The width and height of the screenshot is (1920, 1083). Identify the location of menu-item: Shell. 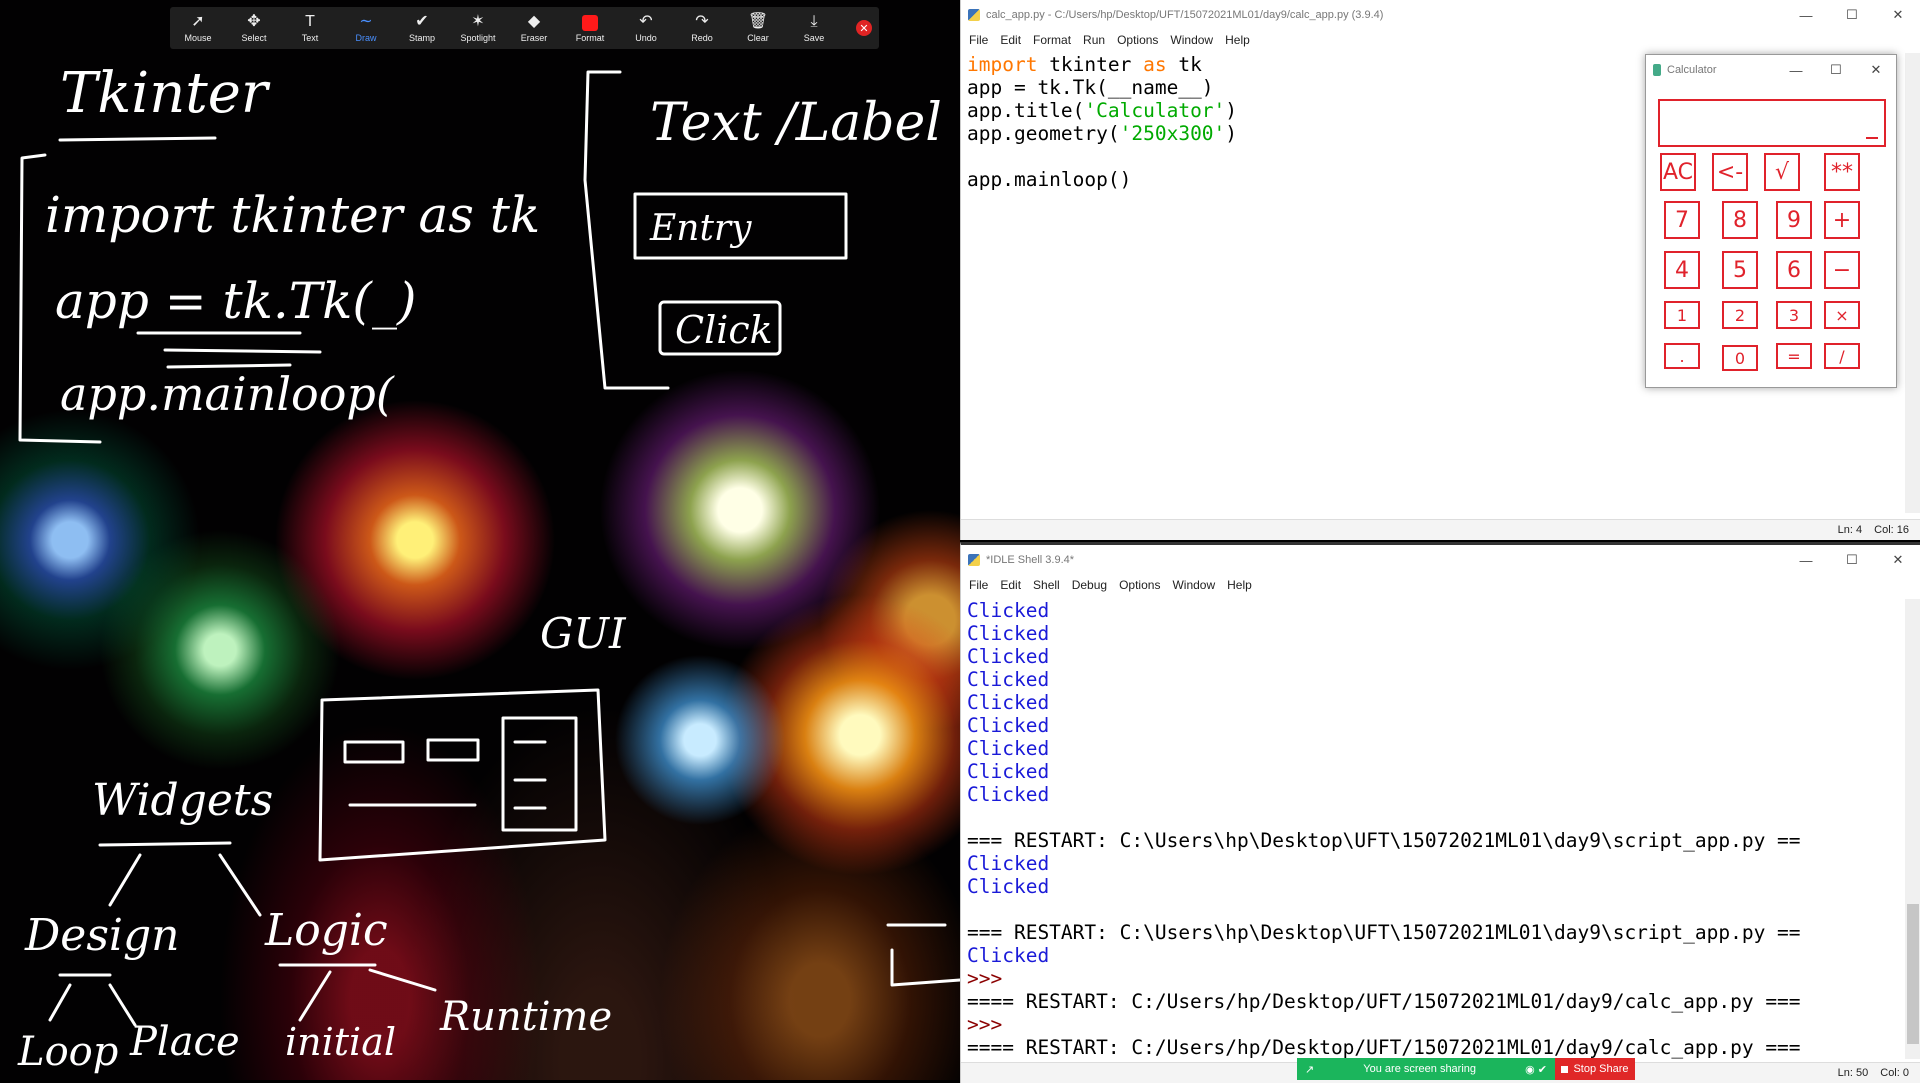
(1046, 585).